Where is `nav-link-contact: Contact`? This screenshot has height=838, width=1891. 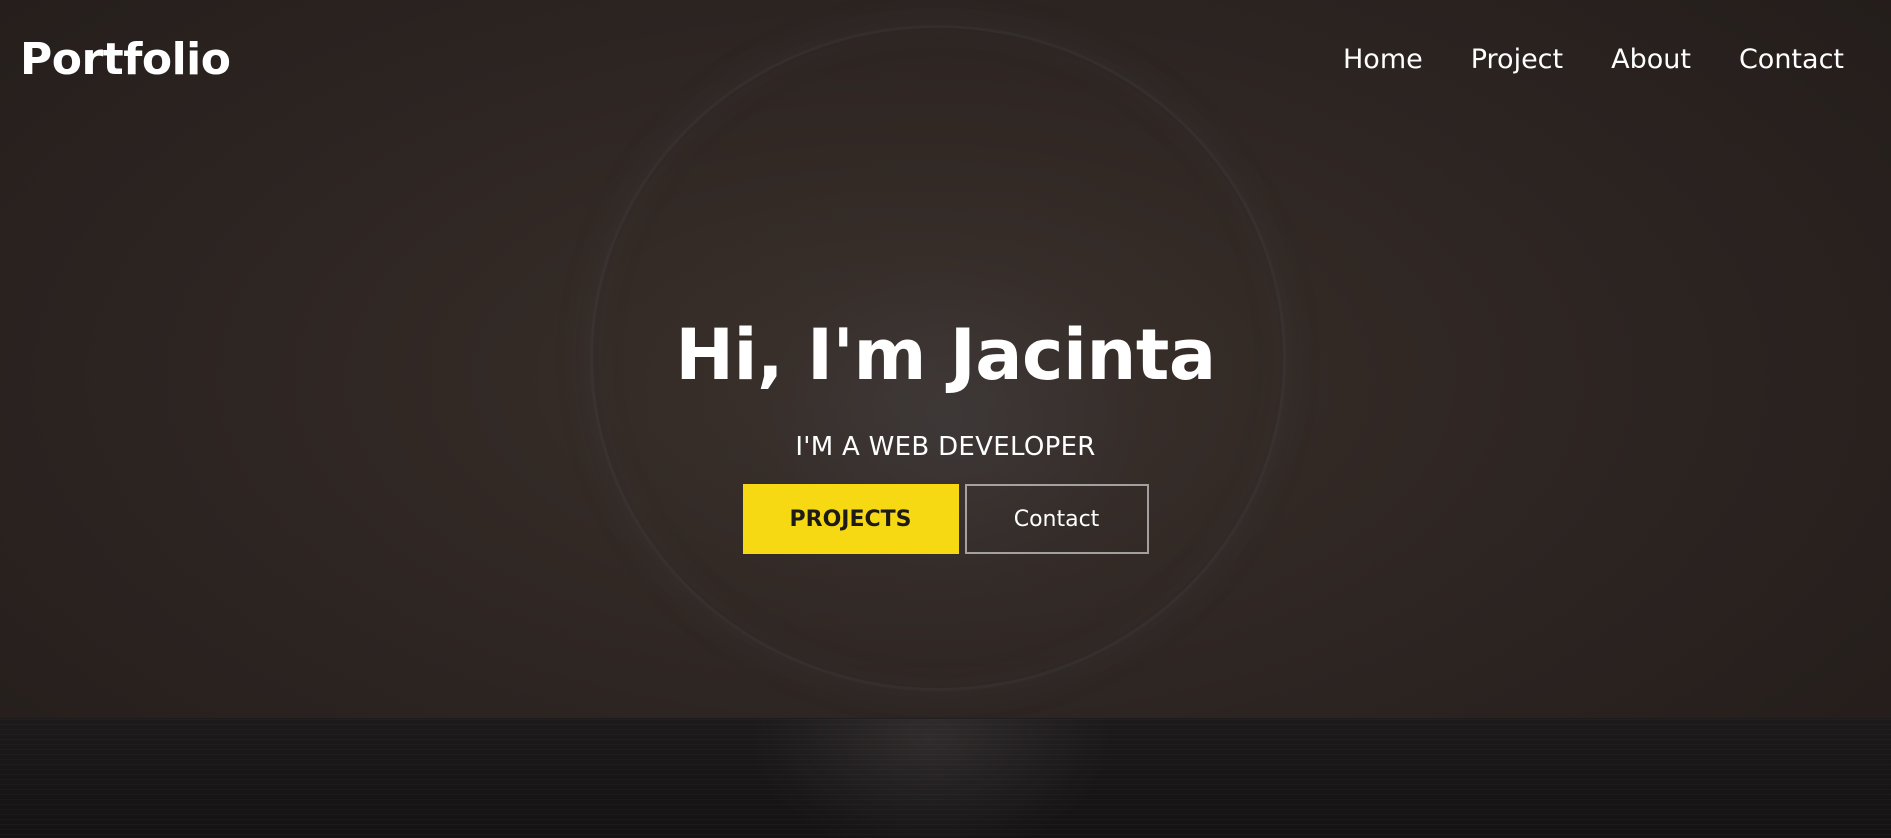
nav-link-contact: Contact is located at coordinates (1791, 60).